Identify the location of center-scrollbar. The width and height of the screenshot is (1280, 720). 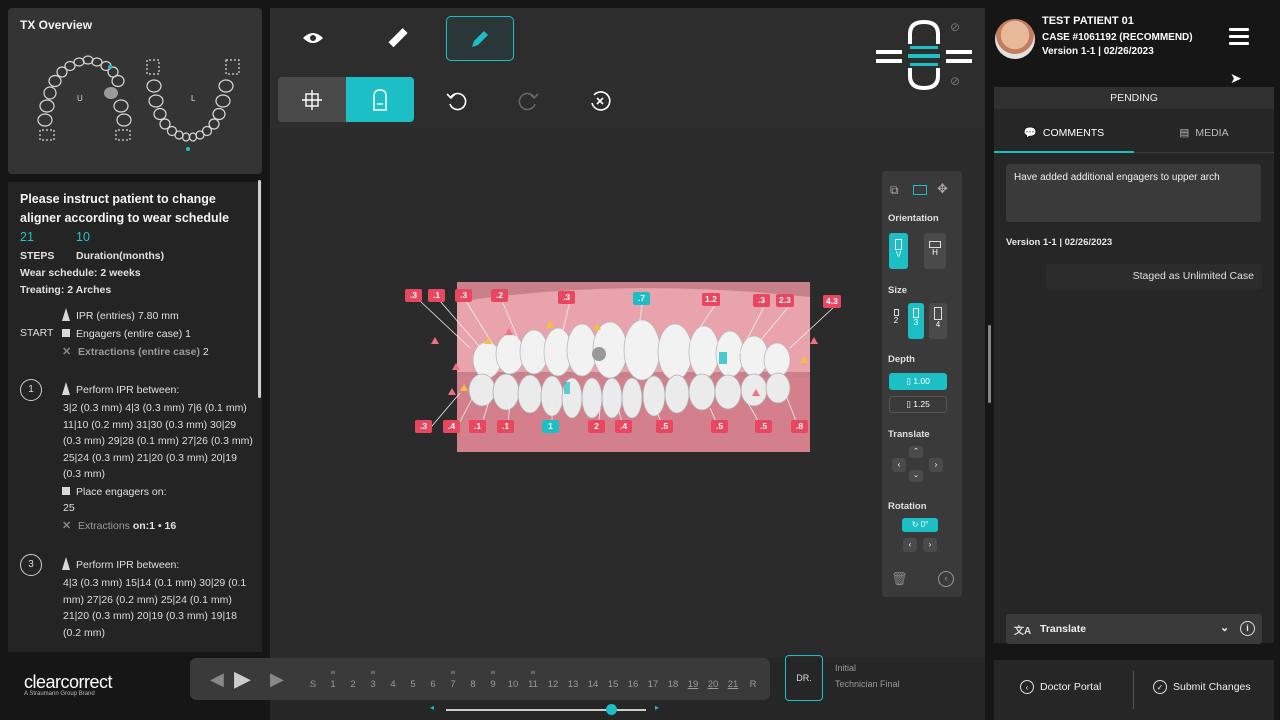
(989, 364).